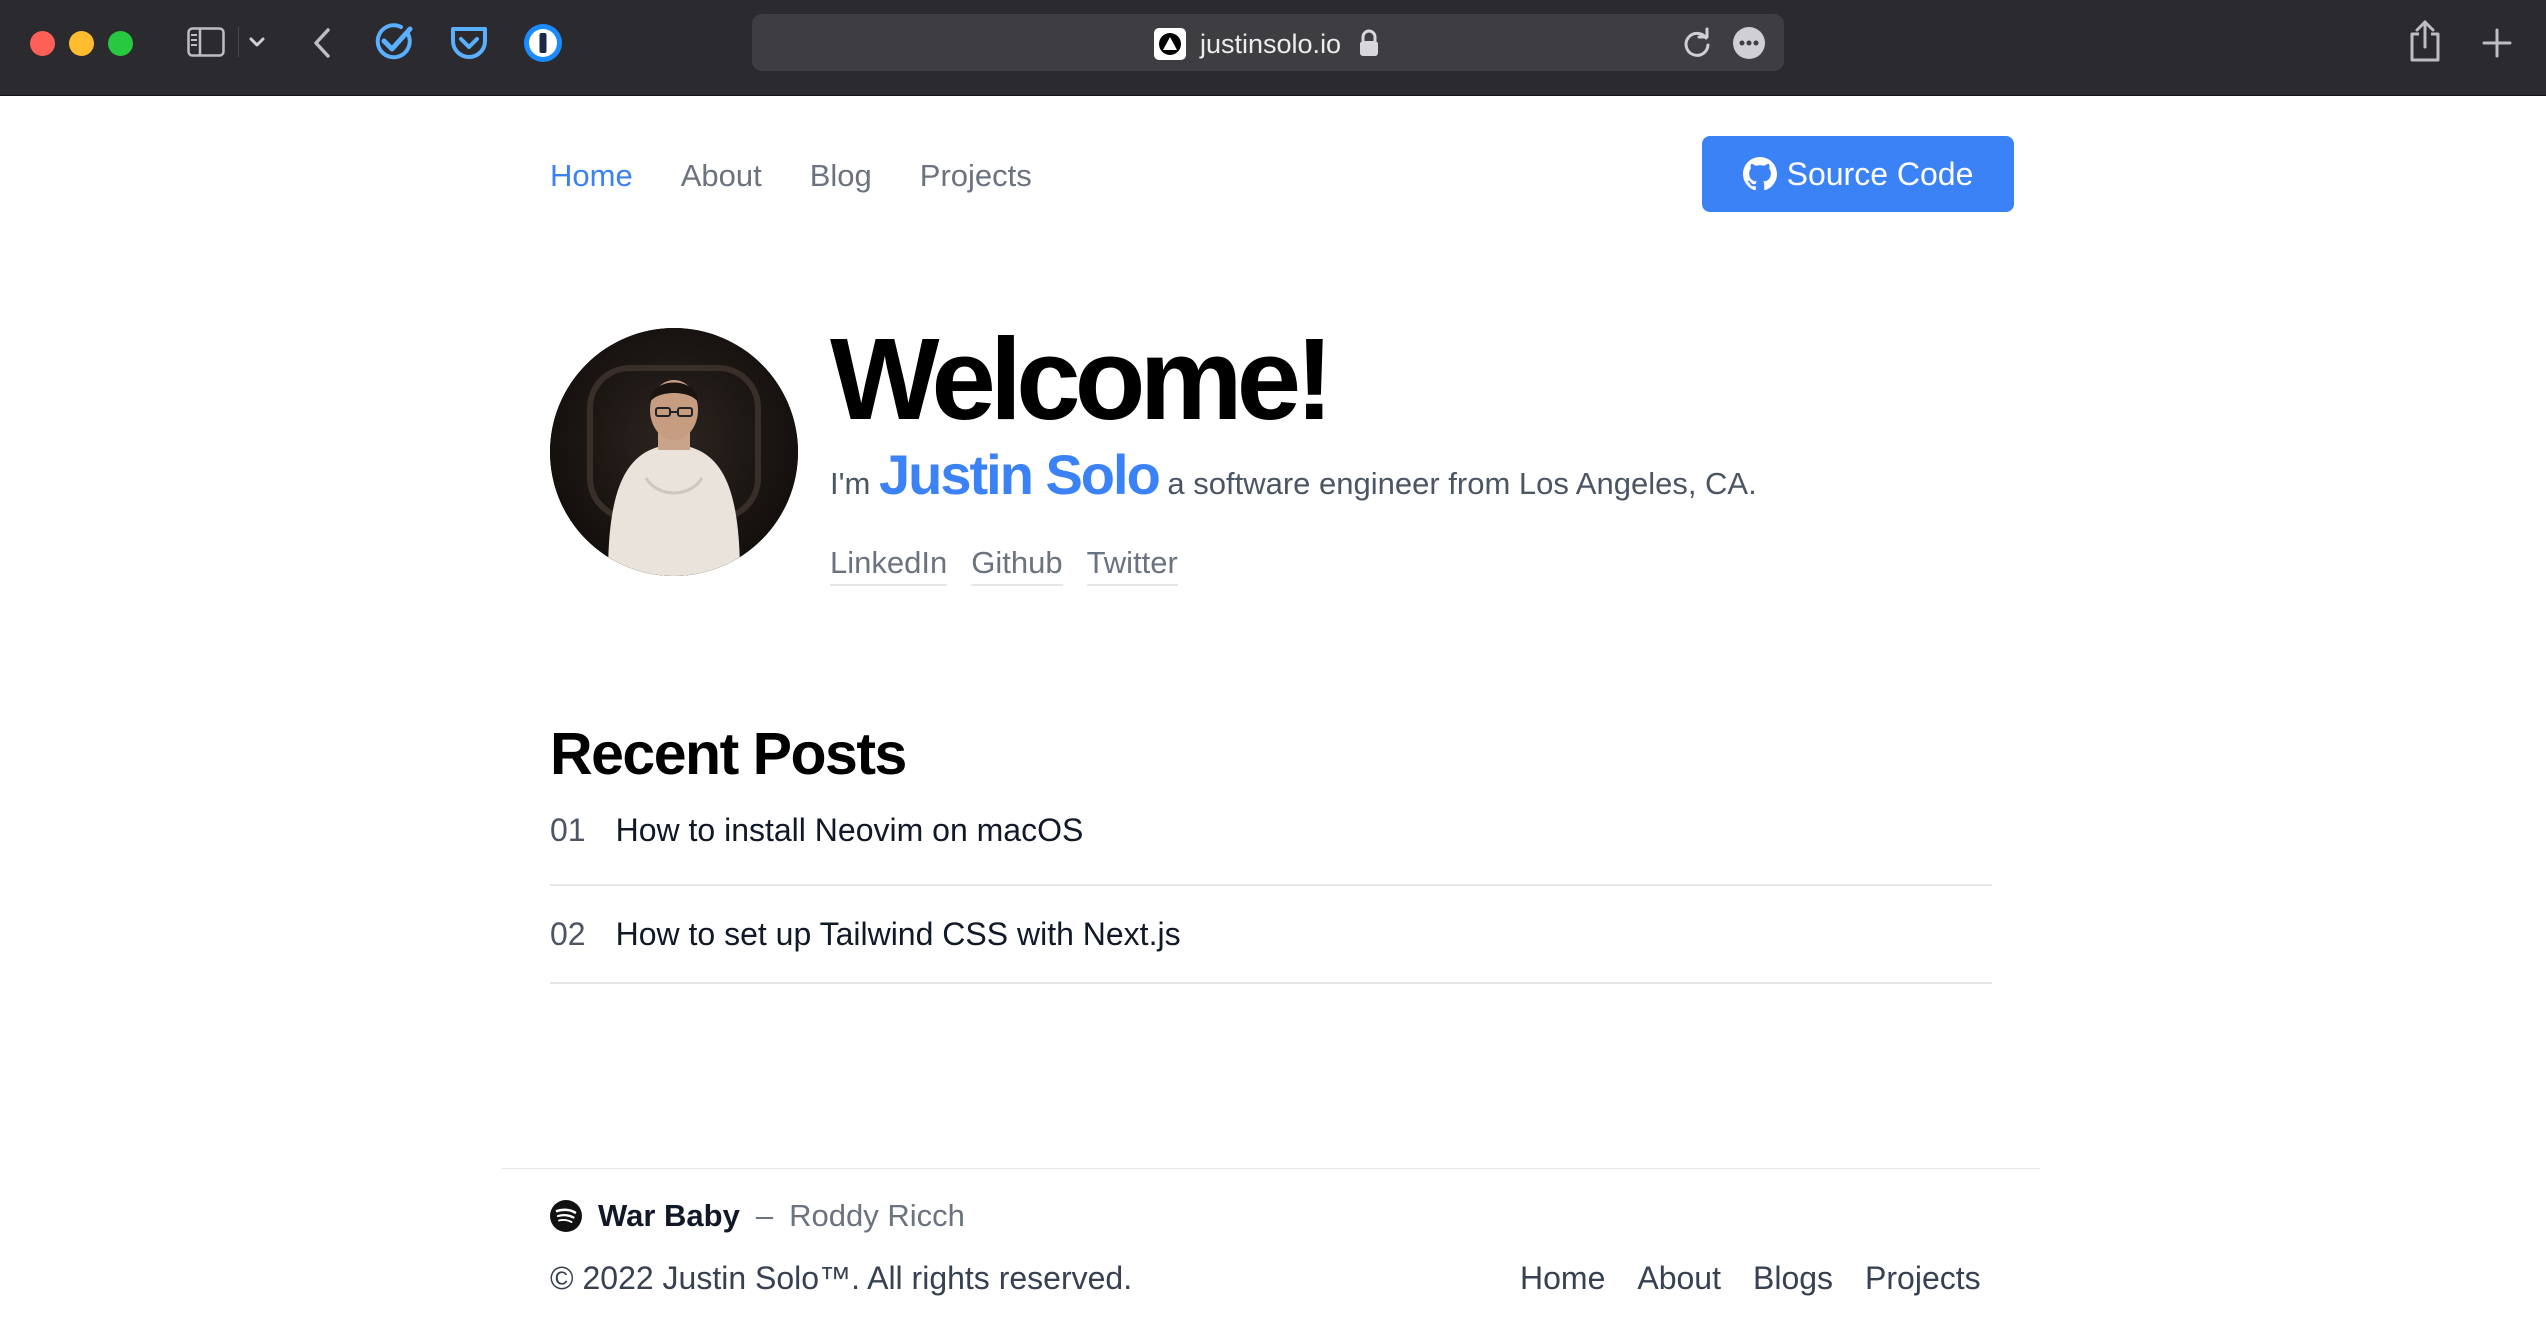 The width and height of the screenshot is (2546, 1320). Describe the element at coordinates (543, 43) in the screenshot. I see `onepassword-icon` at that location.